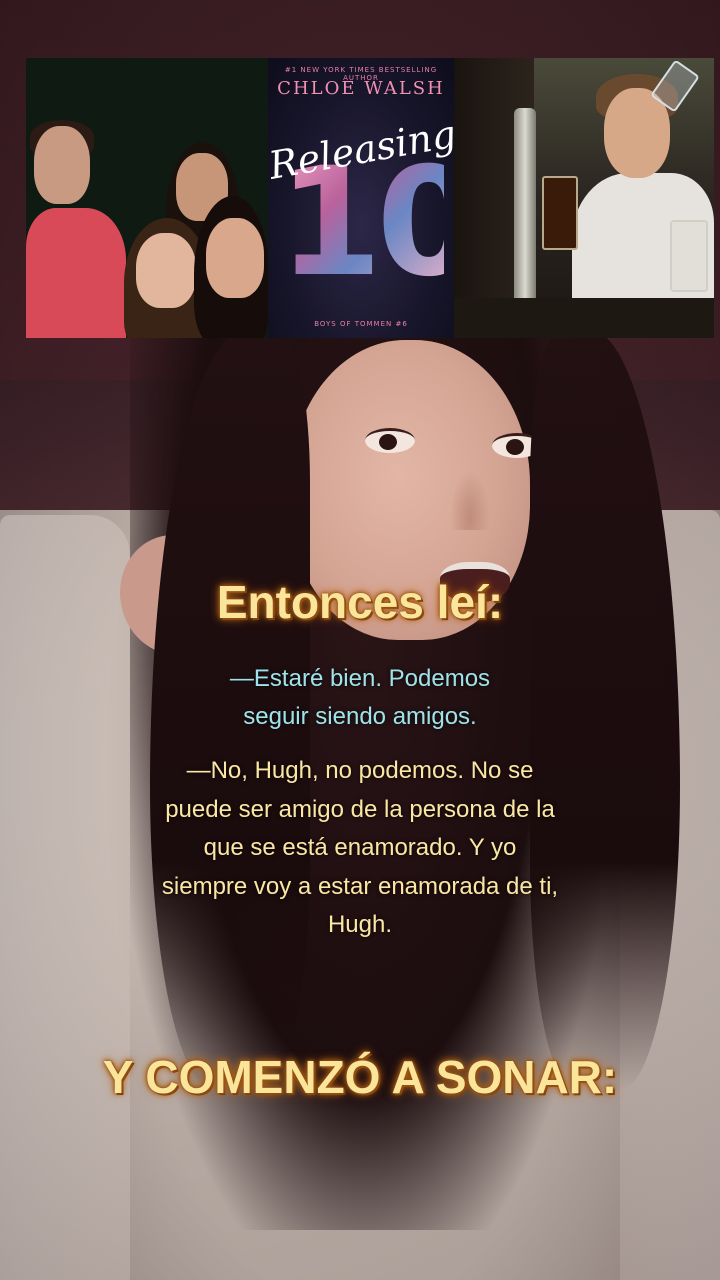 The image size is (720, 1280). What do you see at coordinates (584, 318) in the screenshot?
I see `bar-counter` at bounding box center [584, 318].